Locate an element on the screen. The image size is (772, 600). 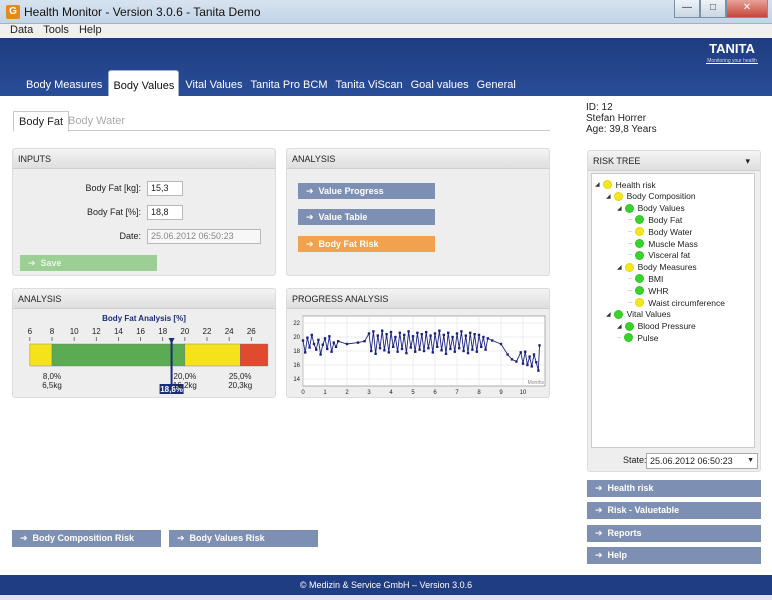
status-dot-icon is located at coordinates (640, 220).